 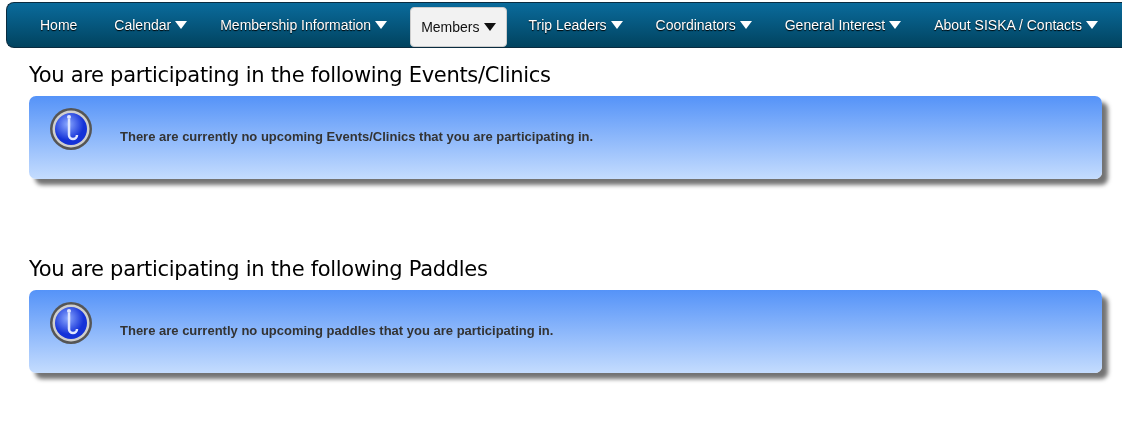 I want to click on nav-item: General Interest, so click(x=843, y=25).